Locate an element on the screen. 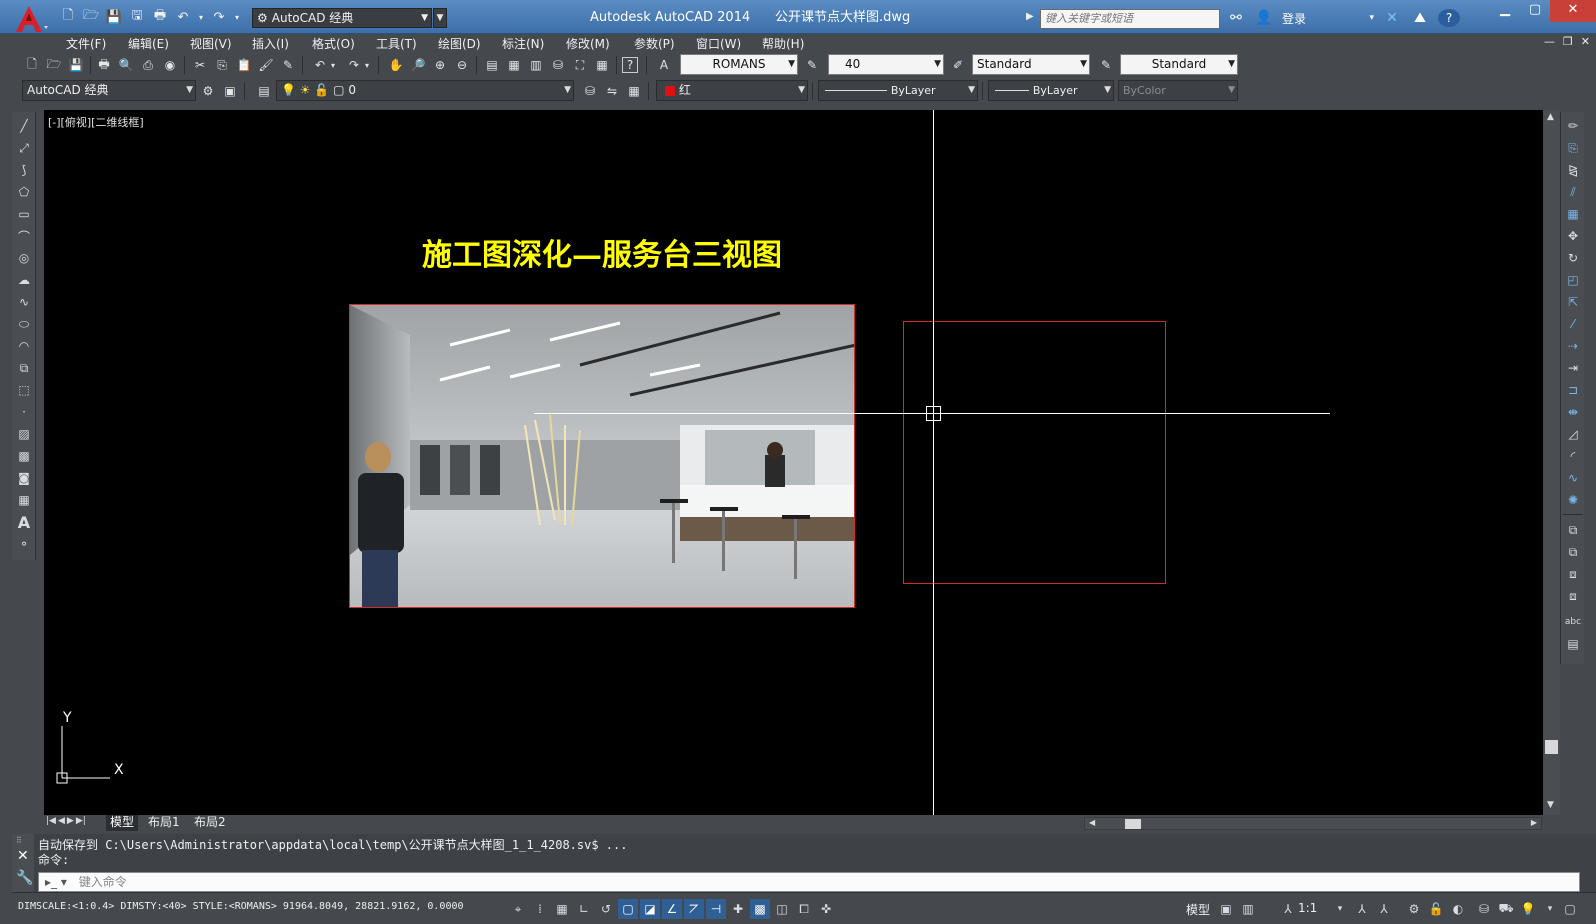 This screenshot has height=924, width=1596. bring-text-front-icon: ▤ is located at coordinates (1573, 644).